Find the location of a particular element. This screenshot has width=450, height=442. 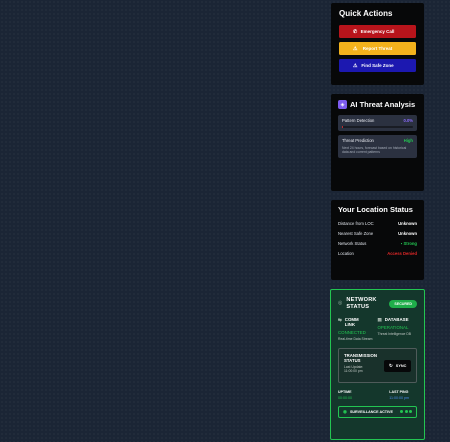

uptime-label: UPTIME is located at coordinates (345, 391).